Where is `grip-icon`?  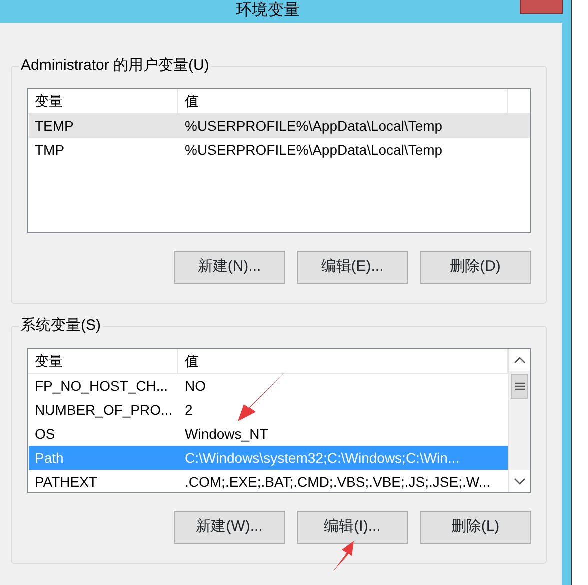 grip-icon is located at coordinates (519, 386).